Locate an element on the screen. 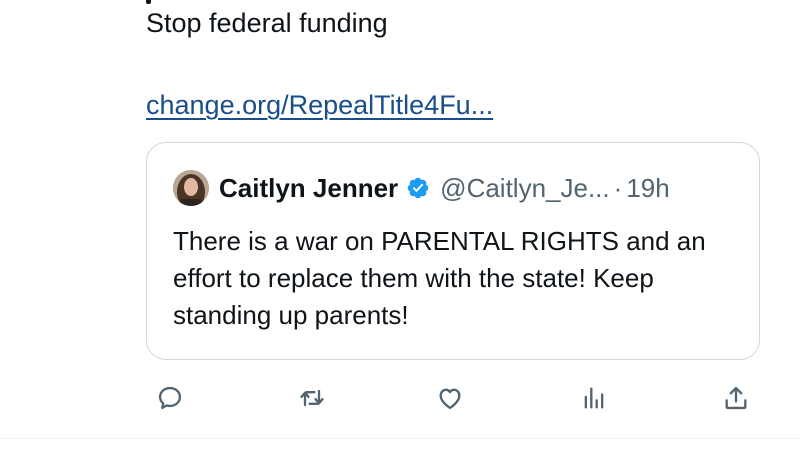  repost-button is located at coordinates (312, 398).